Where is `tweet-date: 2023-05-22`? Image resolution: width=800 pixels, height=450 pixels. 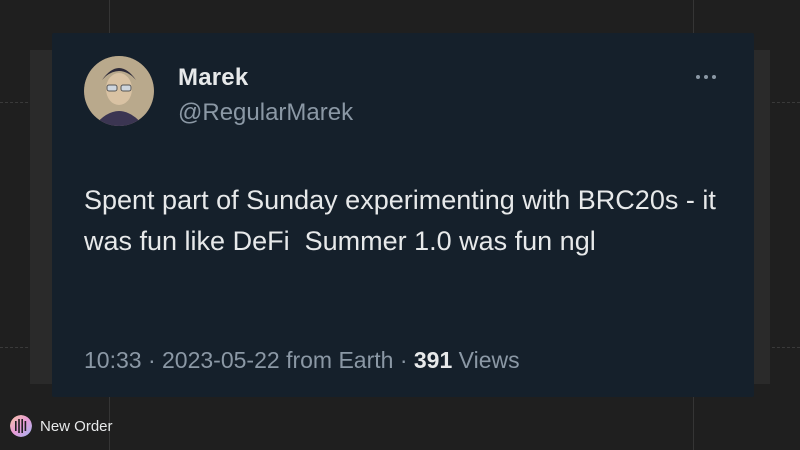
tweet-date: 2023-05-22 is located at coordinates (221, 360).